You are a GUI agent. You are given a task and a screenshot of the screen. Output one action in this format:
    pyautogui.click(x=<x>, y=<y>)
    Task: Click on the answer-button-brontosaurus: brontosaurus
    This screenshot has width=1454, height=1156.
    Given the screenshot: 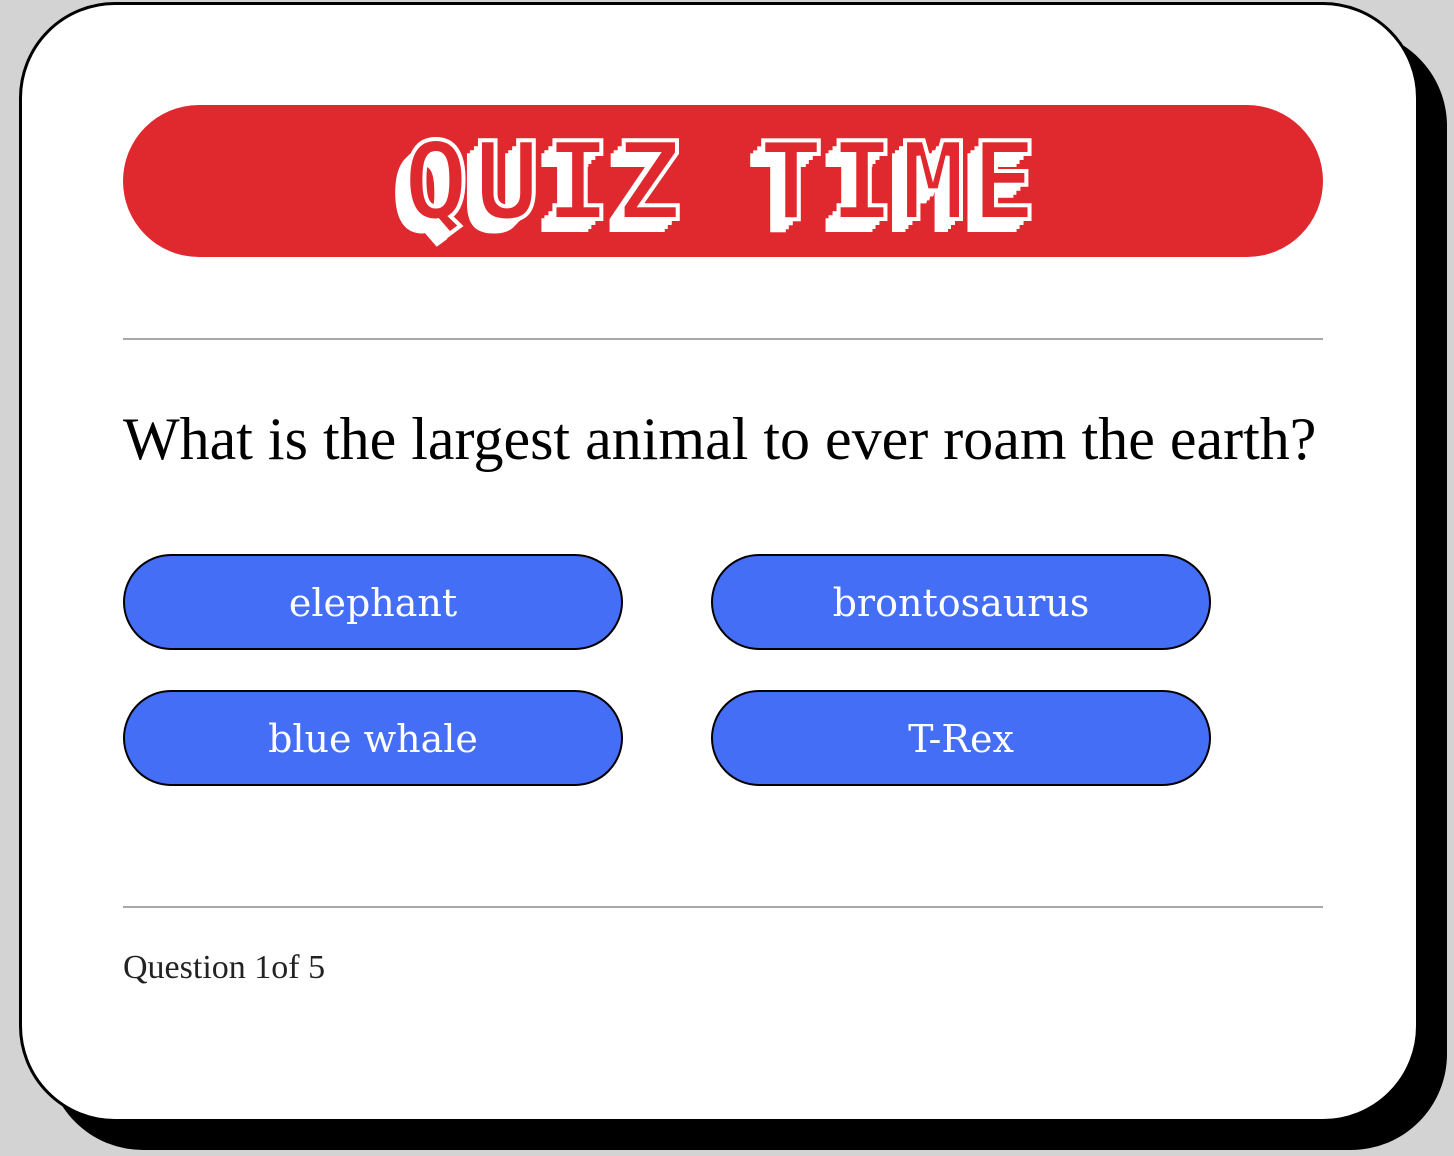 What is the action you would take?
    pyautogui.click(x=961, y=602)
    